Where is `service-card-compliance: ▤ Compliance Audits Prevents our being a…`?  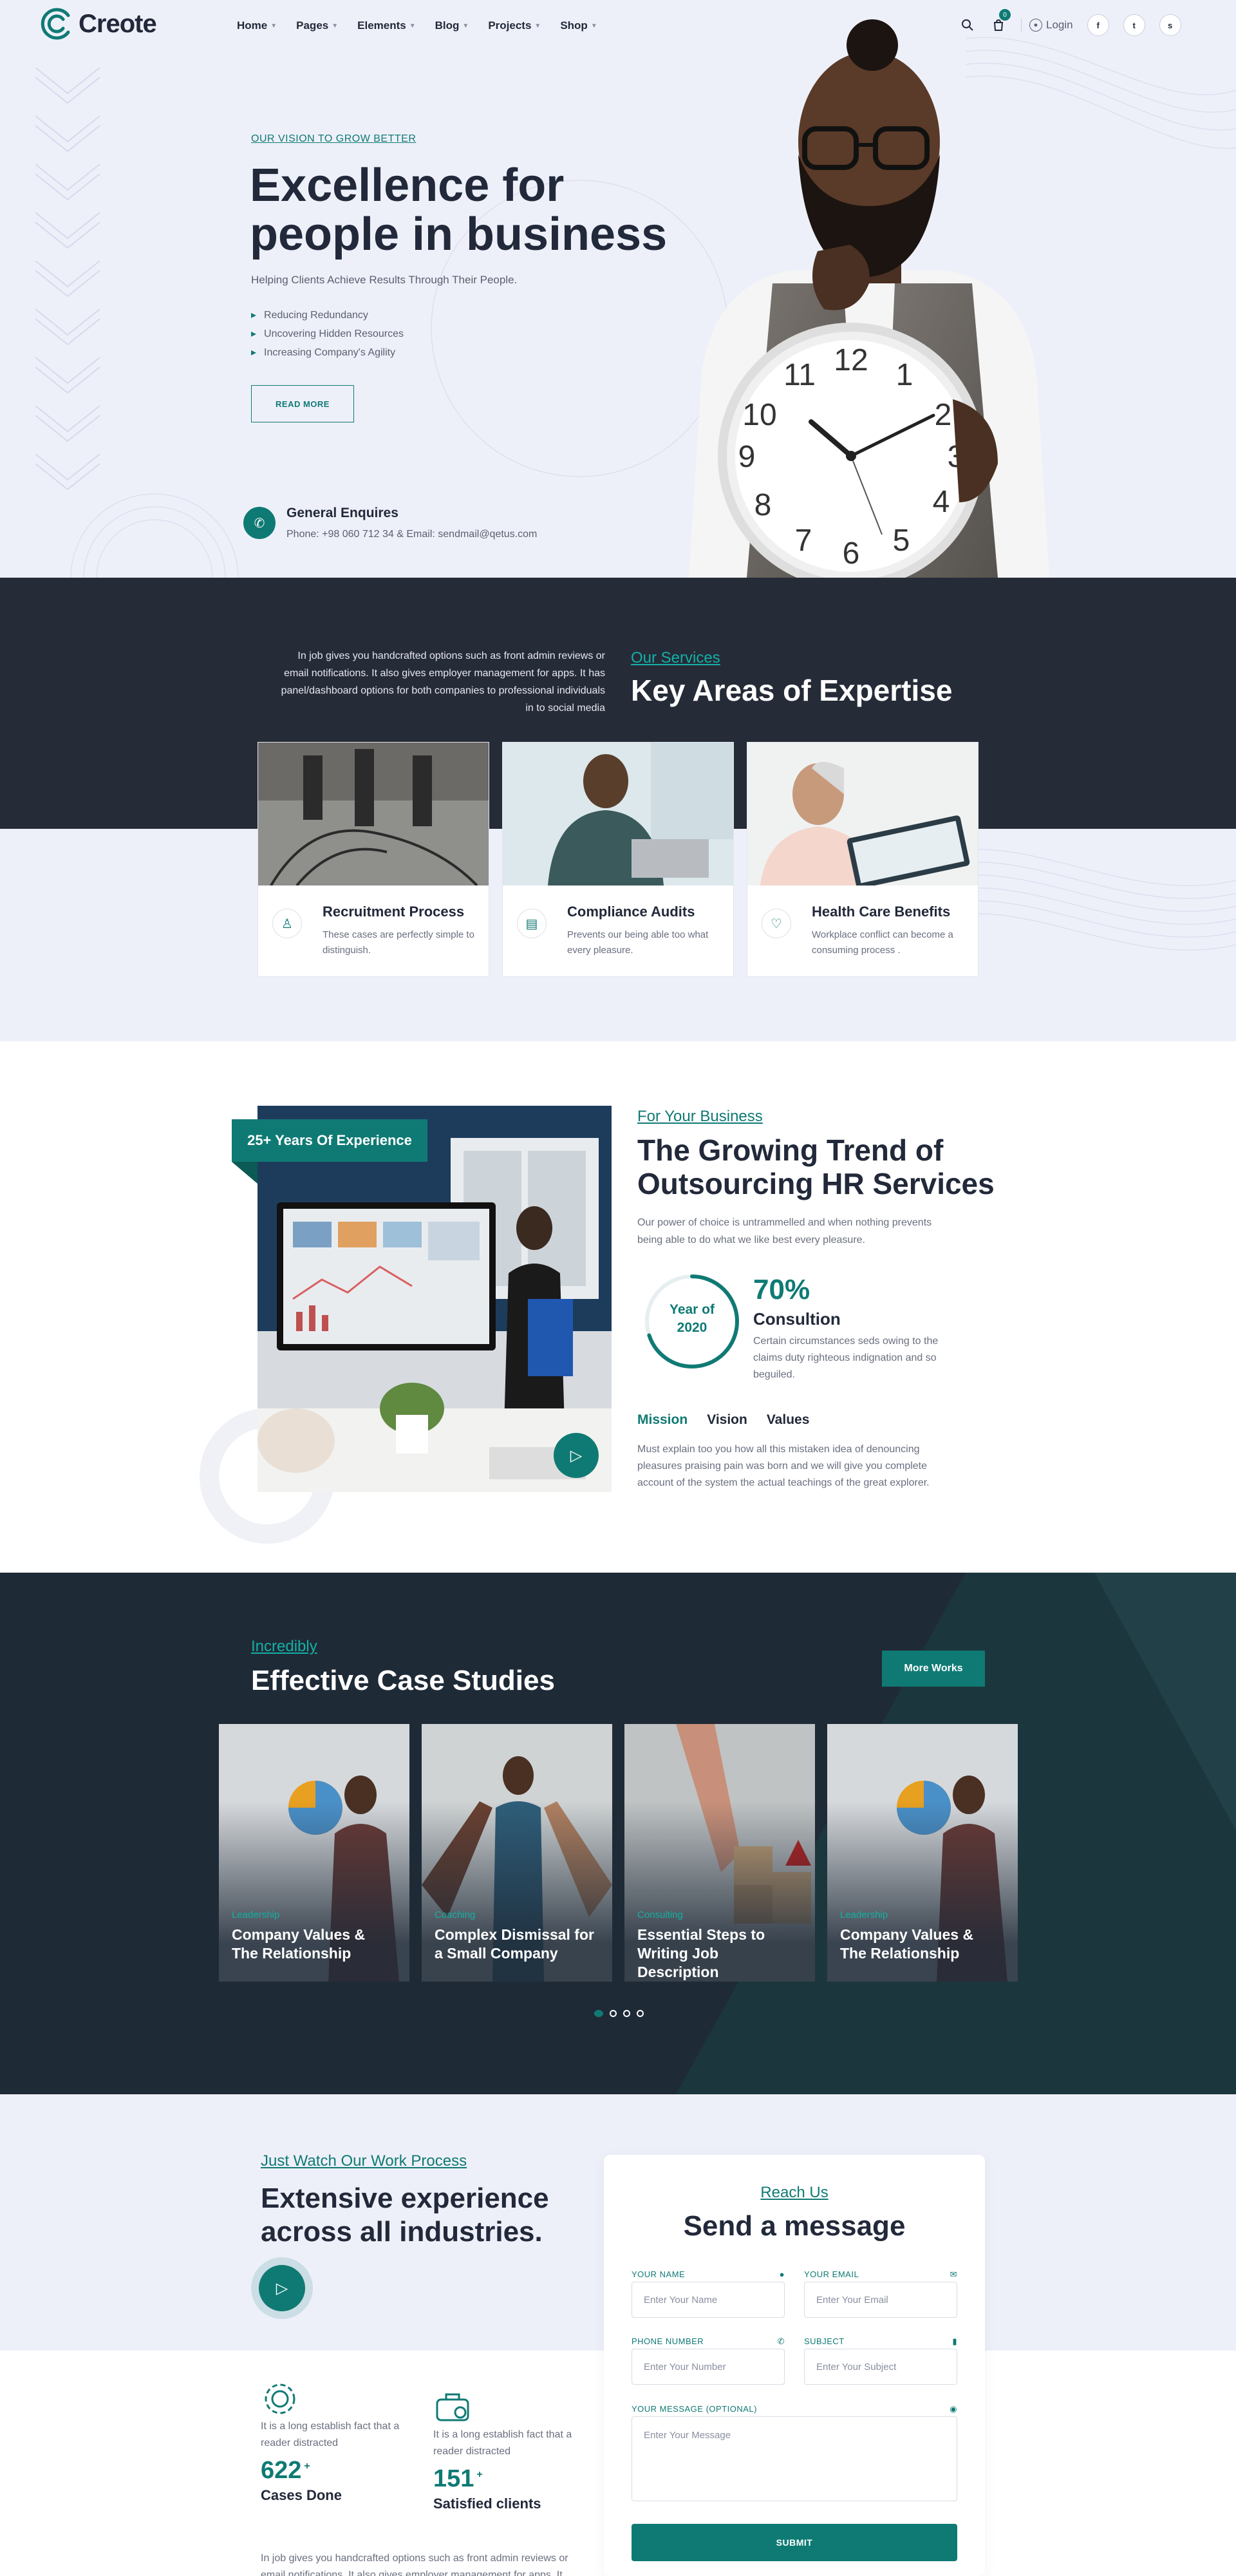
service-card-compliance: ▤ Compliance Audits Prevents our being a… is located at coordinates (618, 859).